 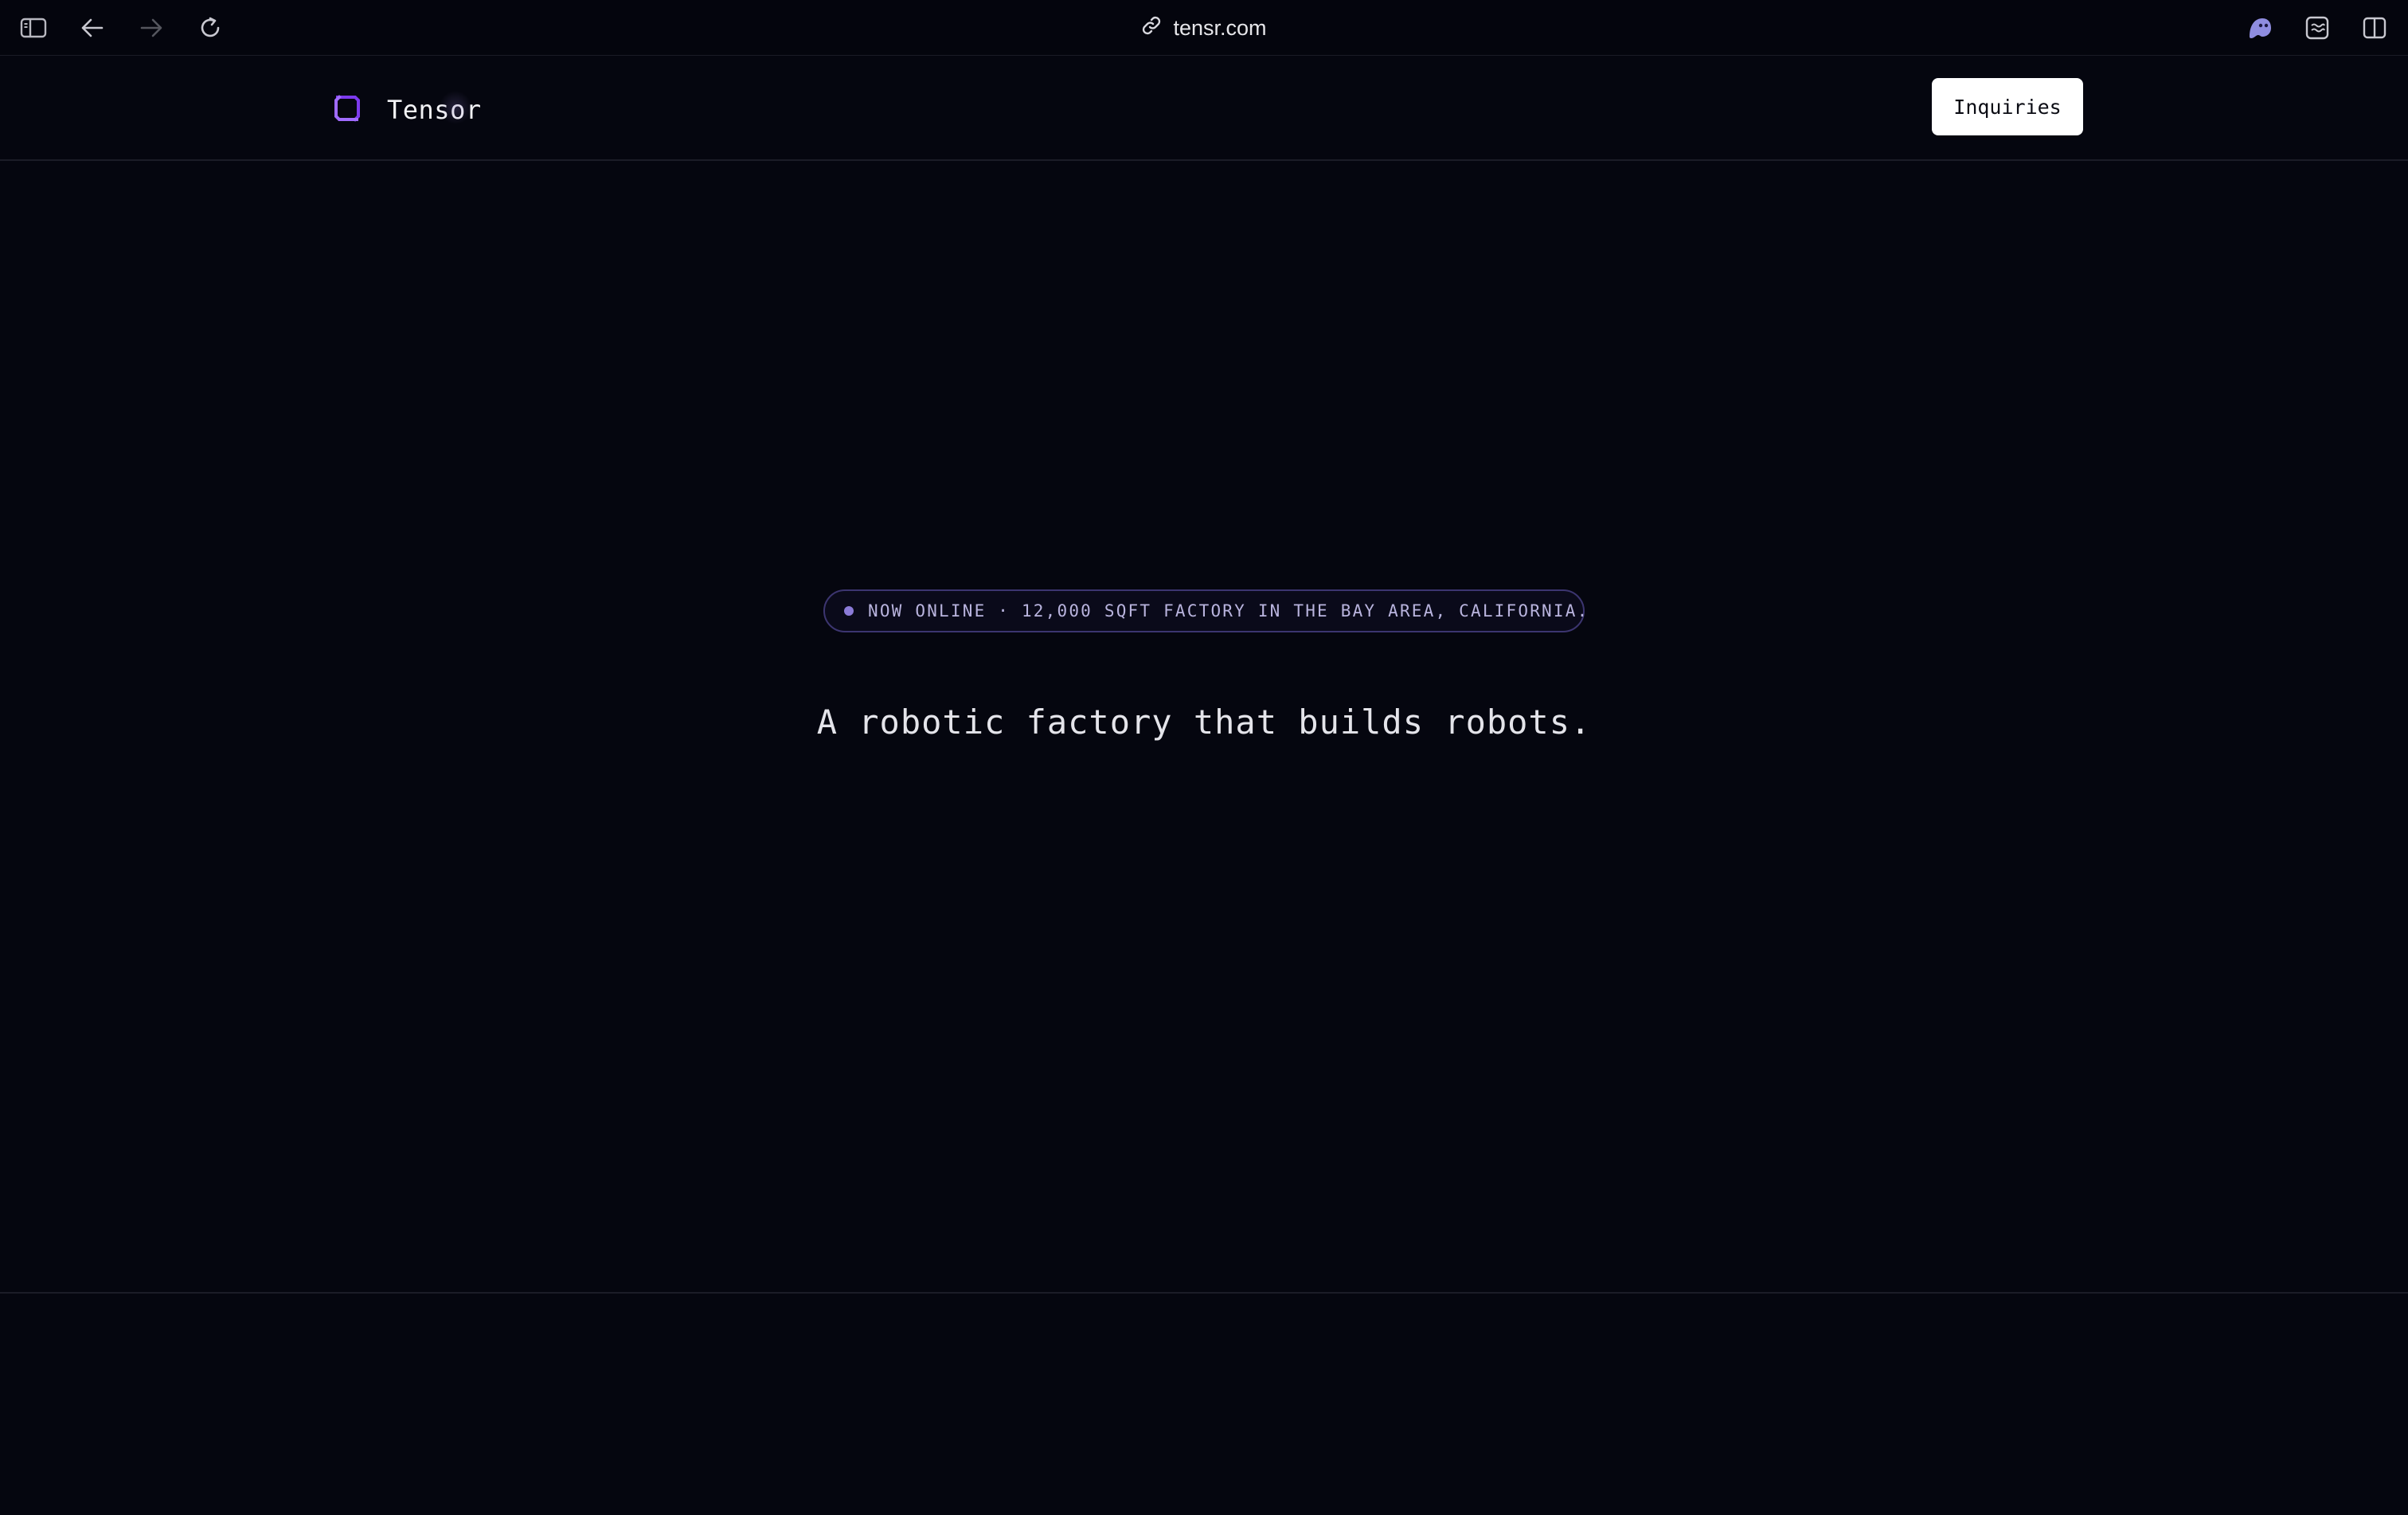 I want to click on address-bar: tensr.com, so click(x=1204, y=28).